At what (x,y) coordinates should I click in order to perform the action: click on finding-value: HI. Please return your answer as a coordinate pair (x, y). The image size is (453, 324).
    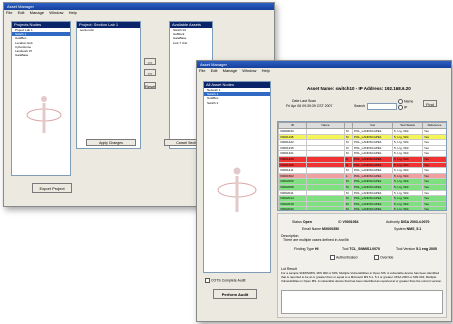
    Looking at the image, I should click on (316, 249).